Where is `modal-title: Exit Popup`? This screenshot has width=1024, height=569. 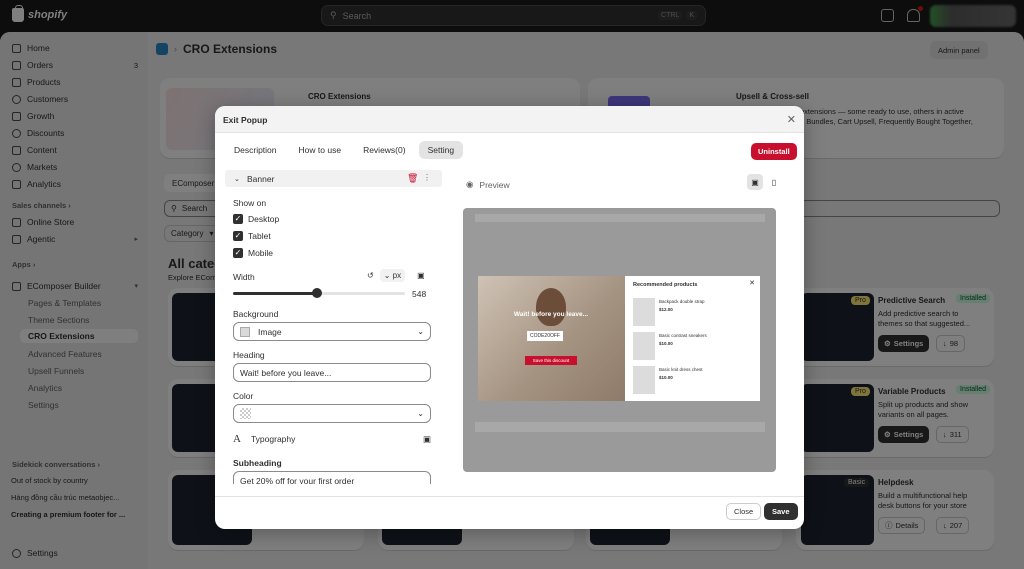
modal-title: Exit Popup is located at coordinates (245, 120).